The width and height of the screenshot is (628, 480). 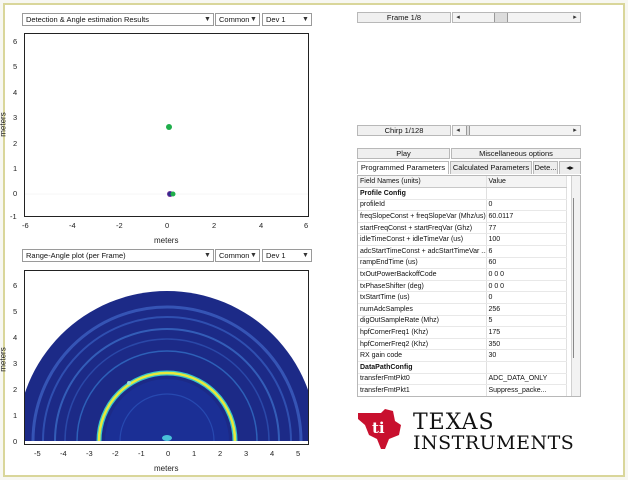 I want to click on column-header-value: Value, so click(x=526, y=182).